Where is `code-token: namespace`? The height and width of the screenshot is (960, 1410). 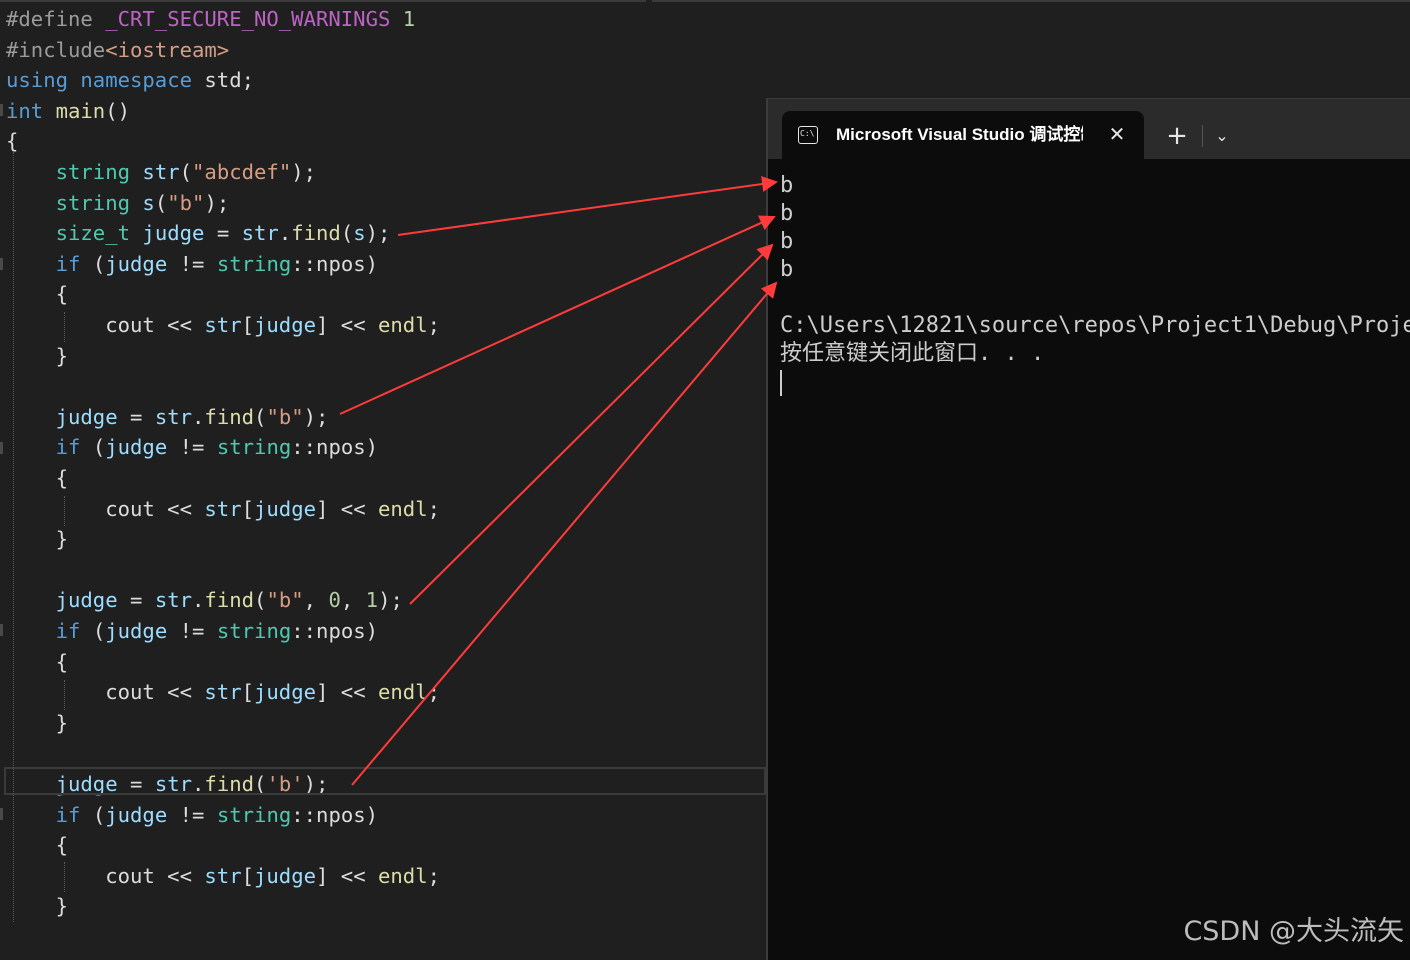
code-token: namespace is located at coordinates (136, 80).